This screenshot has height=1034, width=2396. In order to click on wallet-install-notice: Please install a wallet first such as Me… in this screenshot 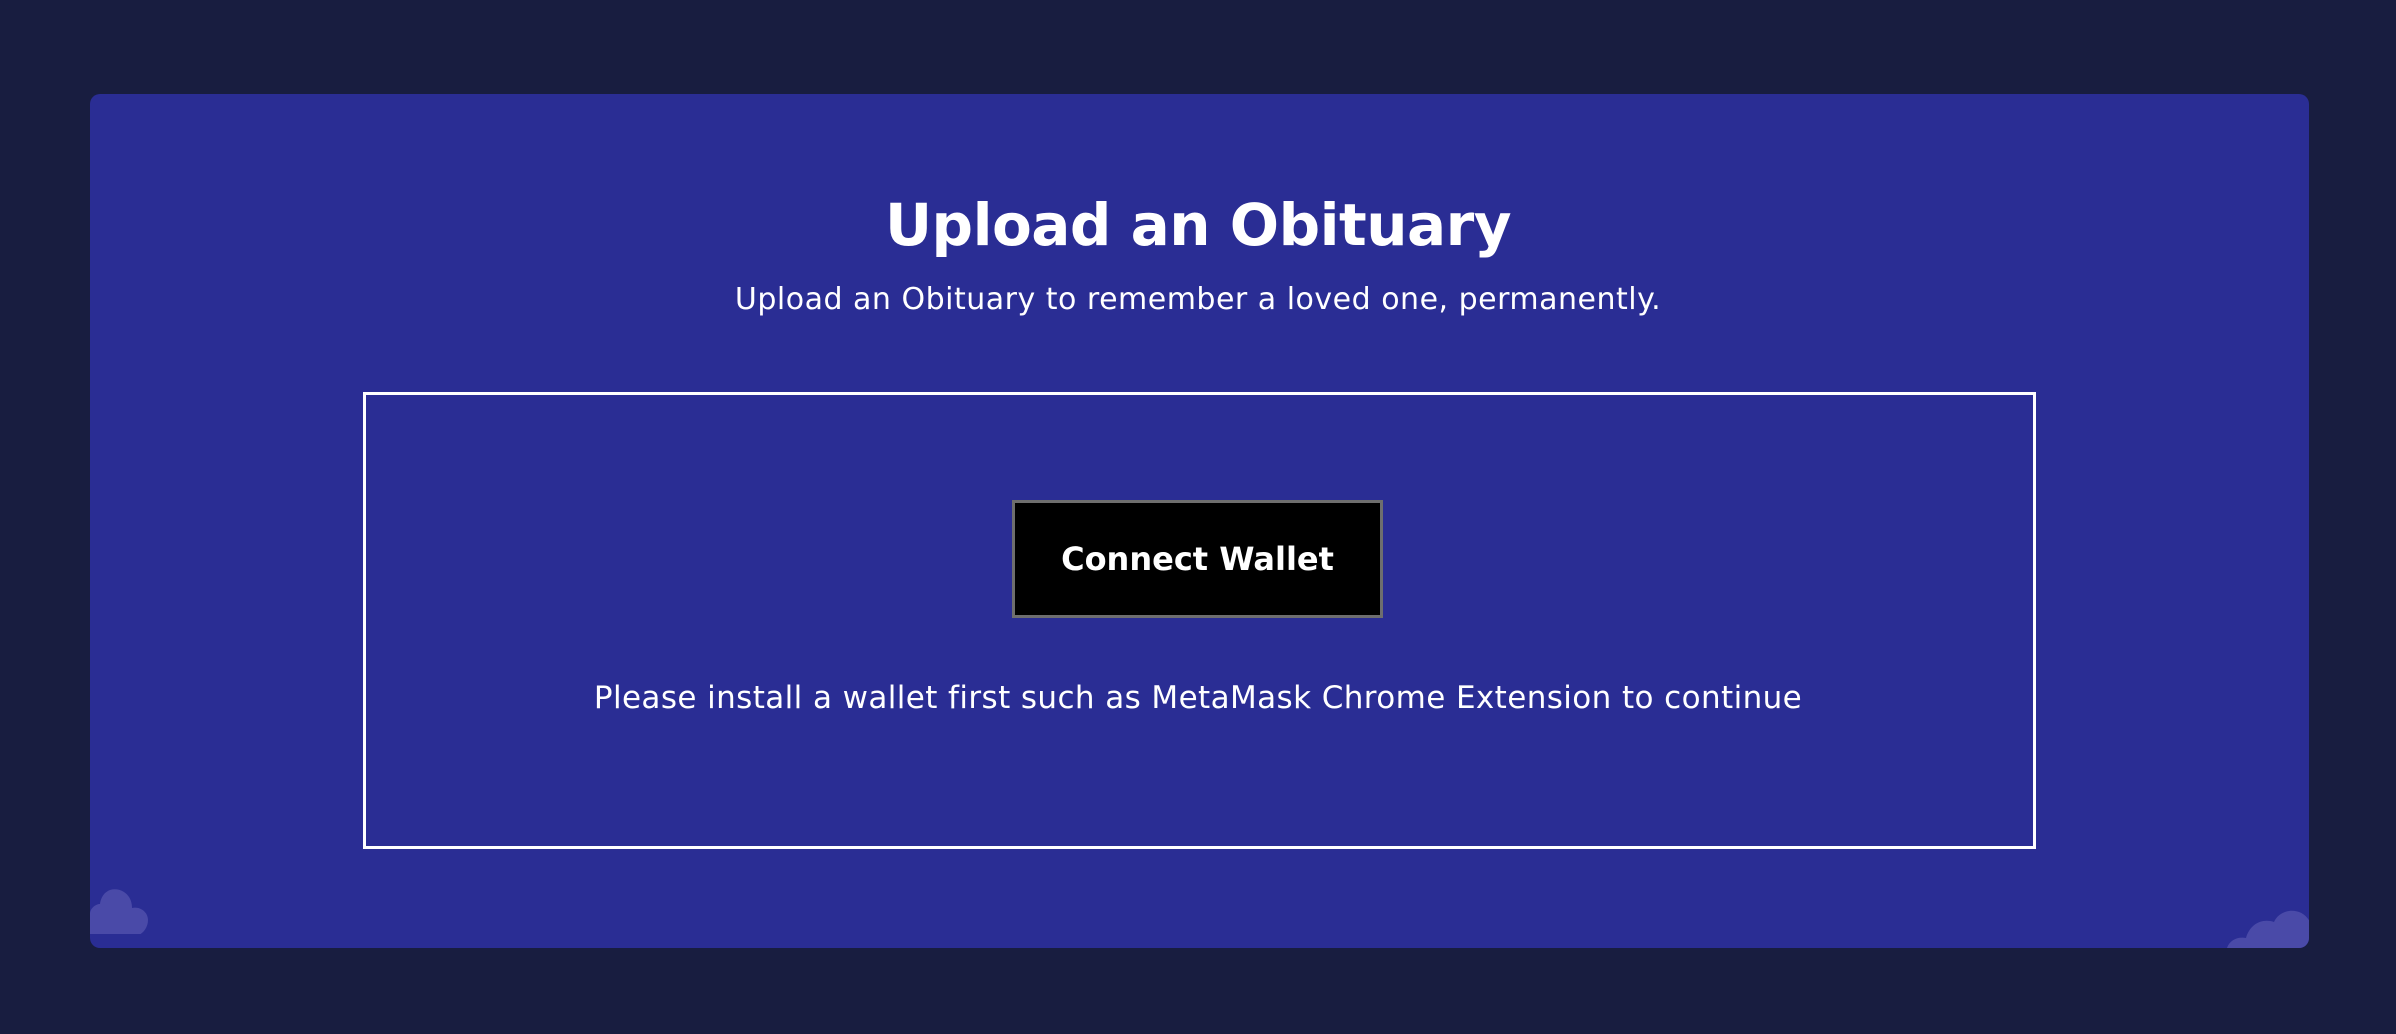, I will do `click(1198, 698)`.